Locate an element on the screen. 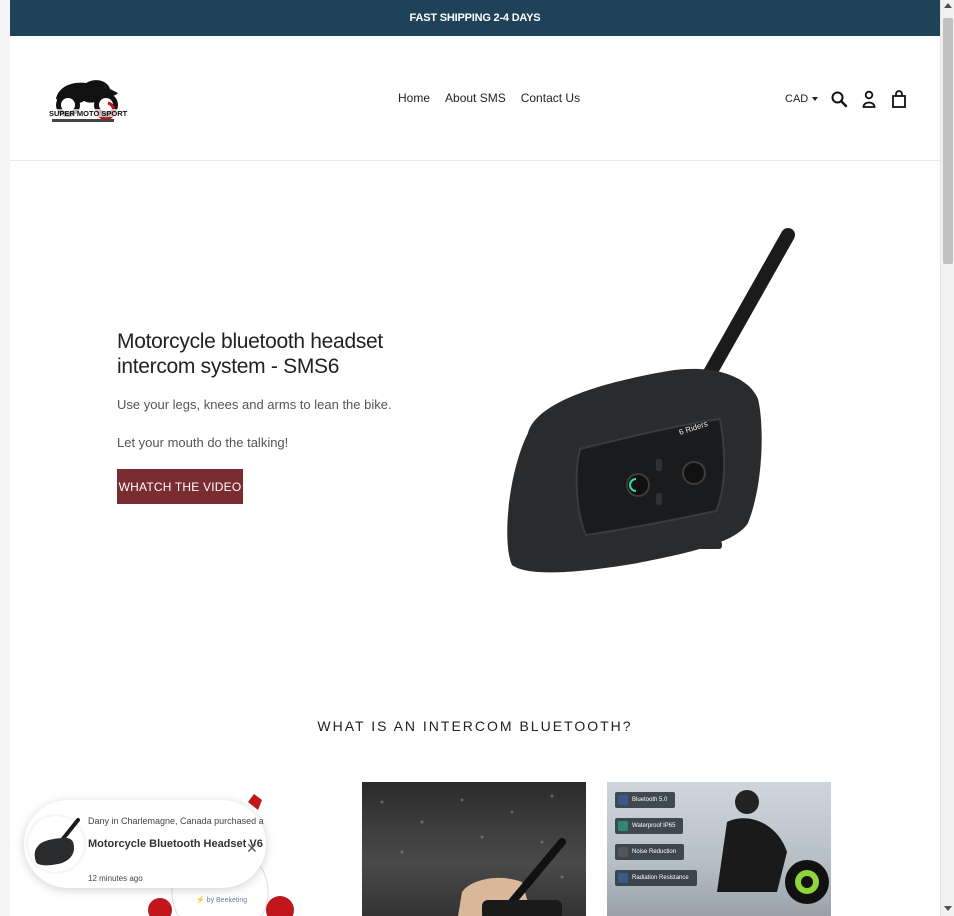 Image resolution: width=954 pixels, height=916 pixels. currency-selector: CAD is located at coordinates (802, 99).